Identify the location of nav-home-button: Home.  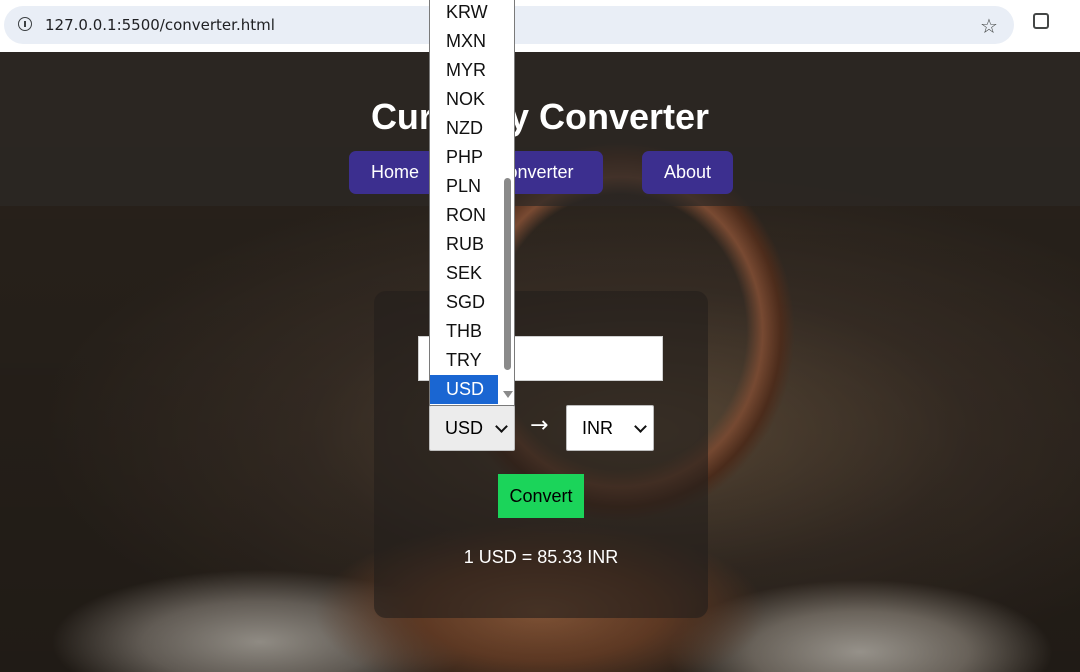
(395, 172).